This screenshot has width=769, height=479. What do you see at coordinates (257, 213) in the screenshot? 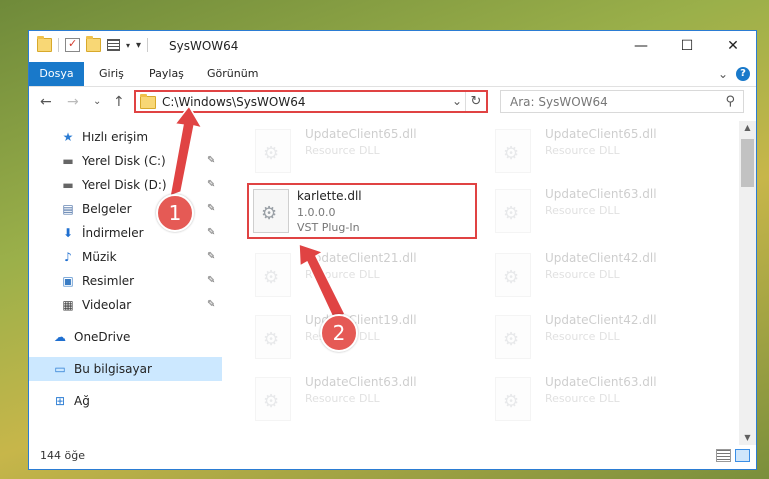
I see `annotation-arrows` at bounding box center [257, 213].